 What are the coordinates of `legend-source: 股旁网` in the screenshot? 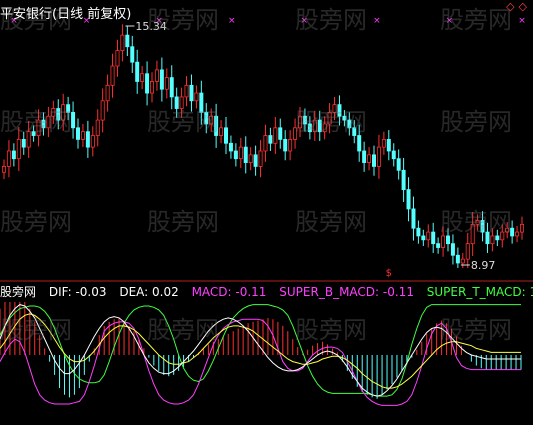 It's located at (18, 292).